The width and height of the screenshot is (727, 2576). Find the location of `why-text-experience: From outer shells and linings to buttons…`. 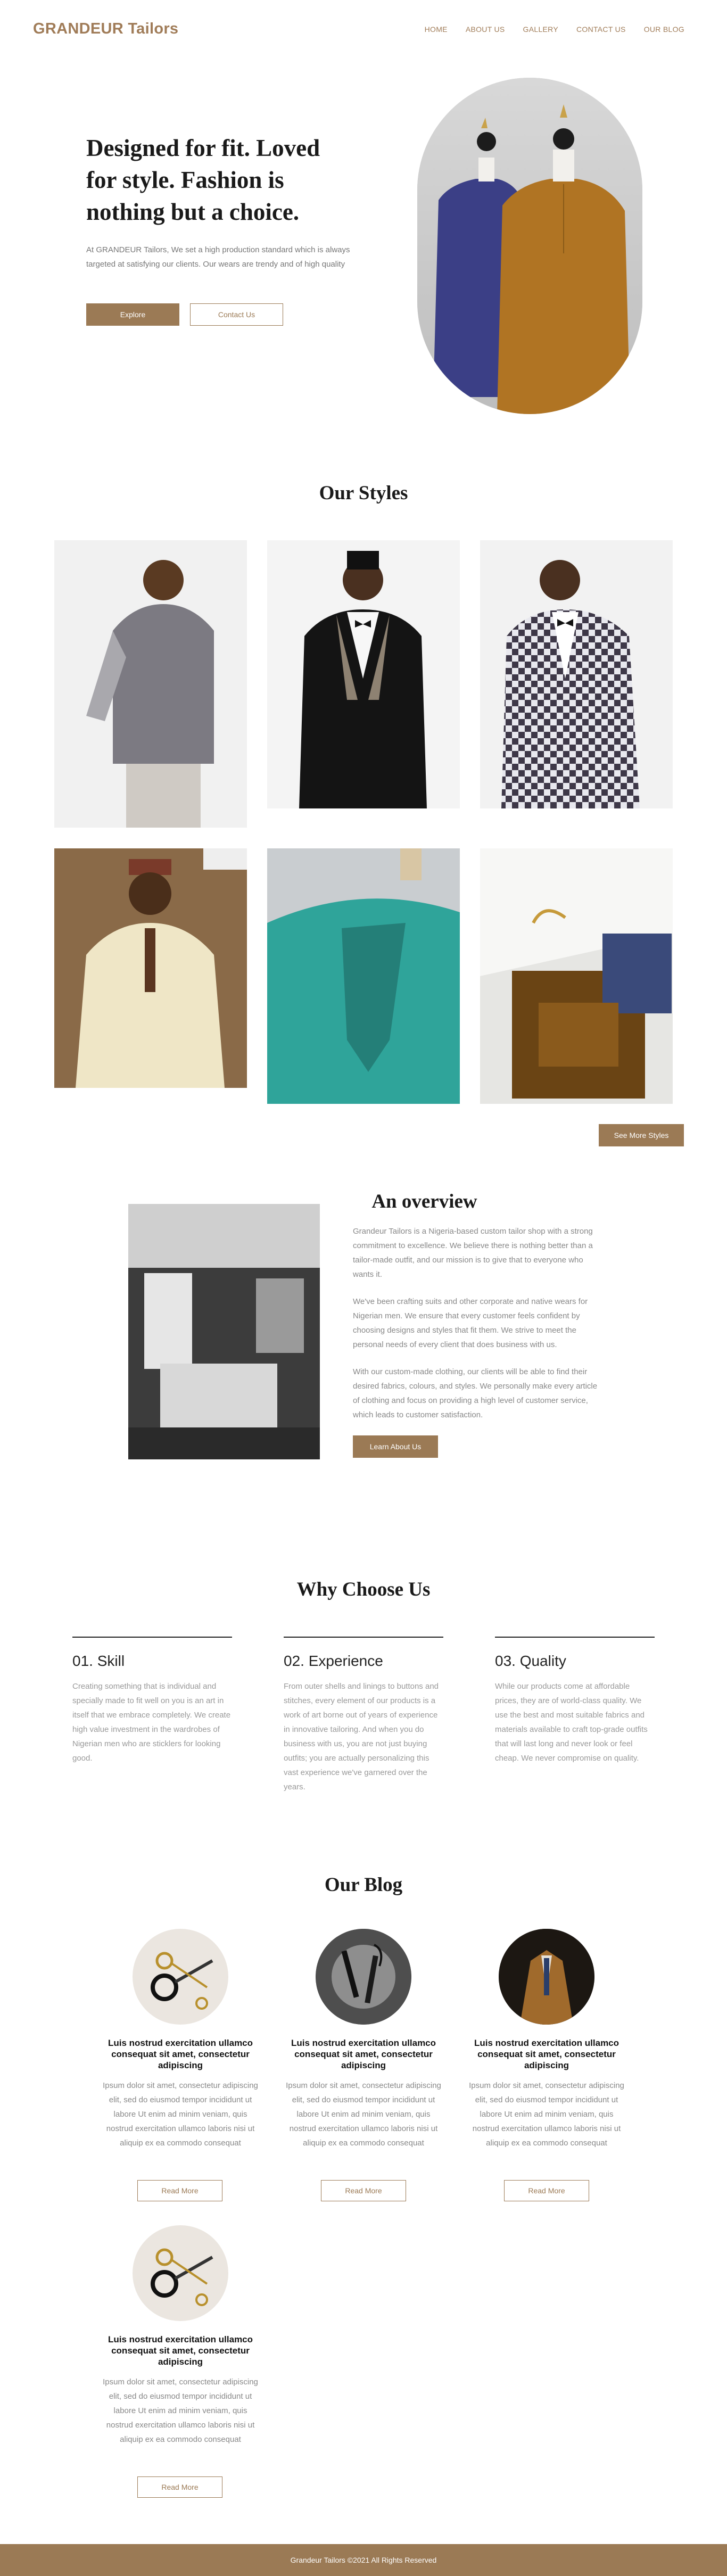

why-text-experience: From outer shells and linings to buttons… is located at coordinates (361, 1736).